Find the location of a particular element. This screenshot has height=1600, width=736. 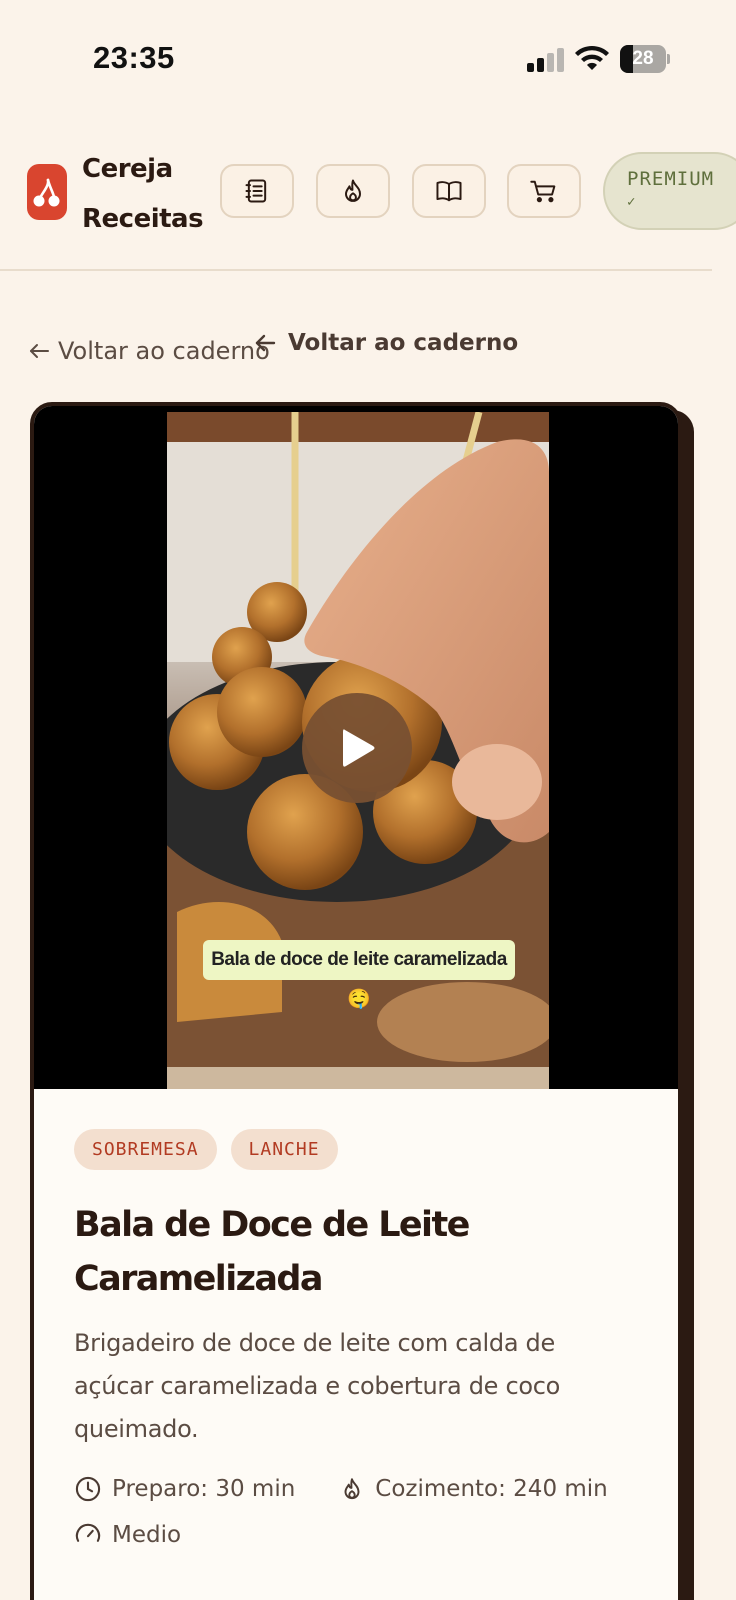

tag-lanche: LANCHE is located at coordinates (284, 1149).